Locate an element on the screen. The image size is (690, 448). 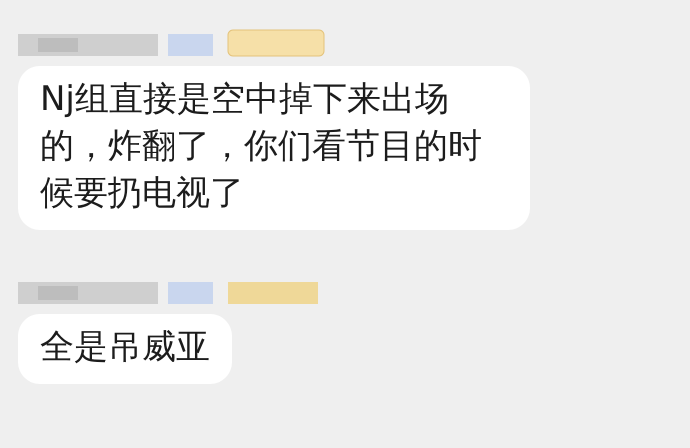
message-bubble: 全是吊威亚 is located at coordinates (125, 349).